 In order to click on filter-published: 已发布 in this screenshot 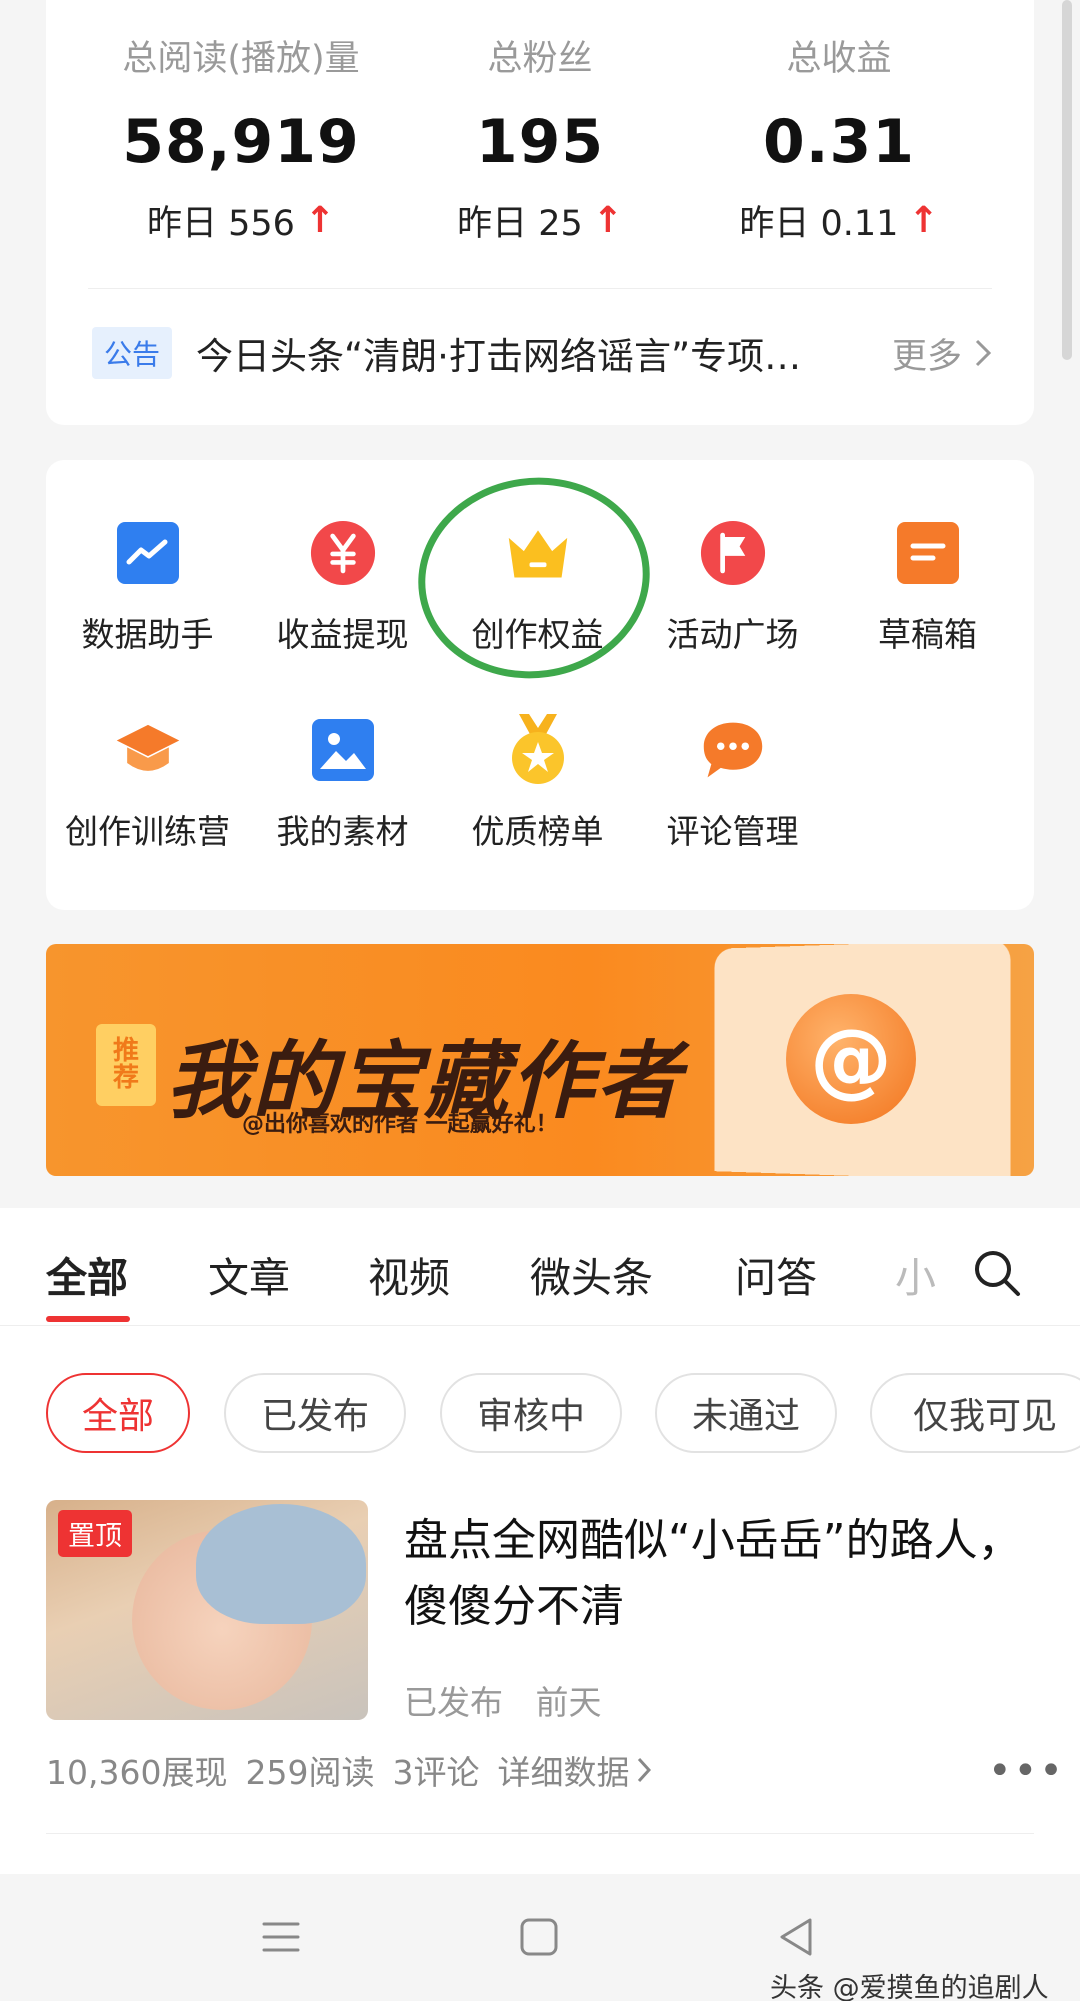, I will do `click(315, 1413)`.